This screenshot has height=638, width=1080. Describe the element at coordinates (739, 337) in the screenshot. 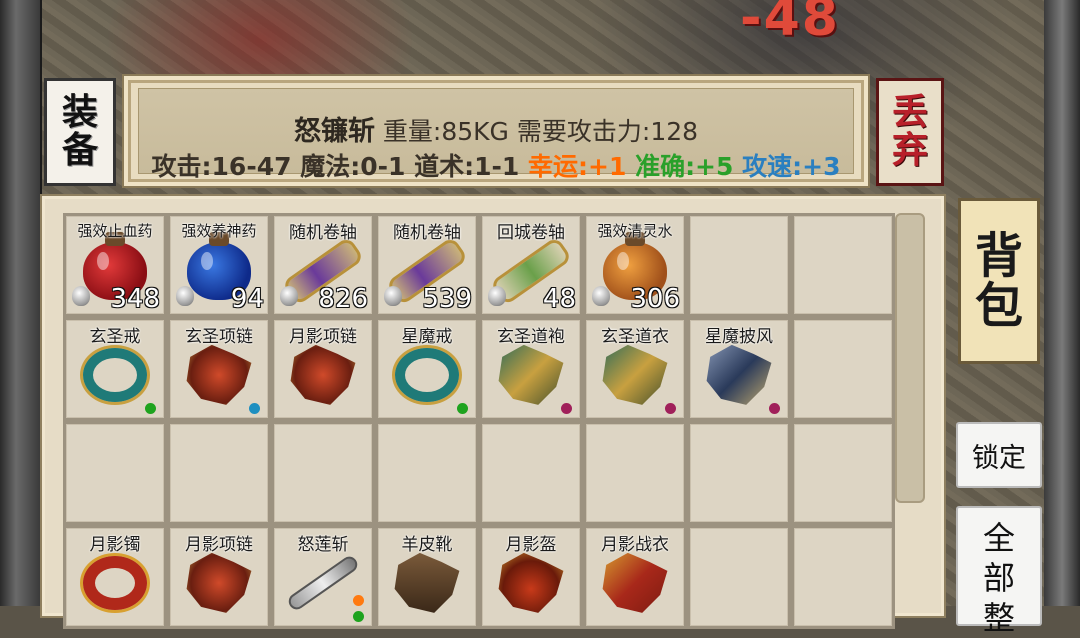

I see `item-name-label: 星魔披风` at that location.